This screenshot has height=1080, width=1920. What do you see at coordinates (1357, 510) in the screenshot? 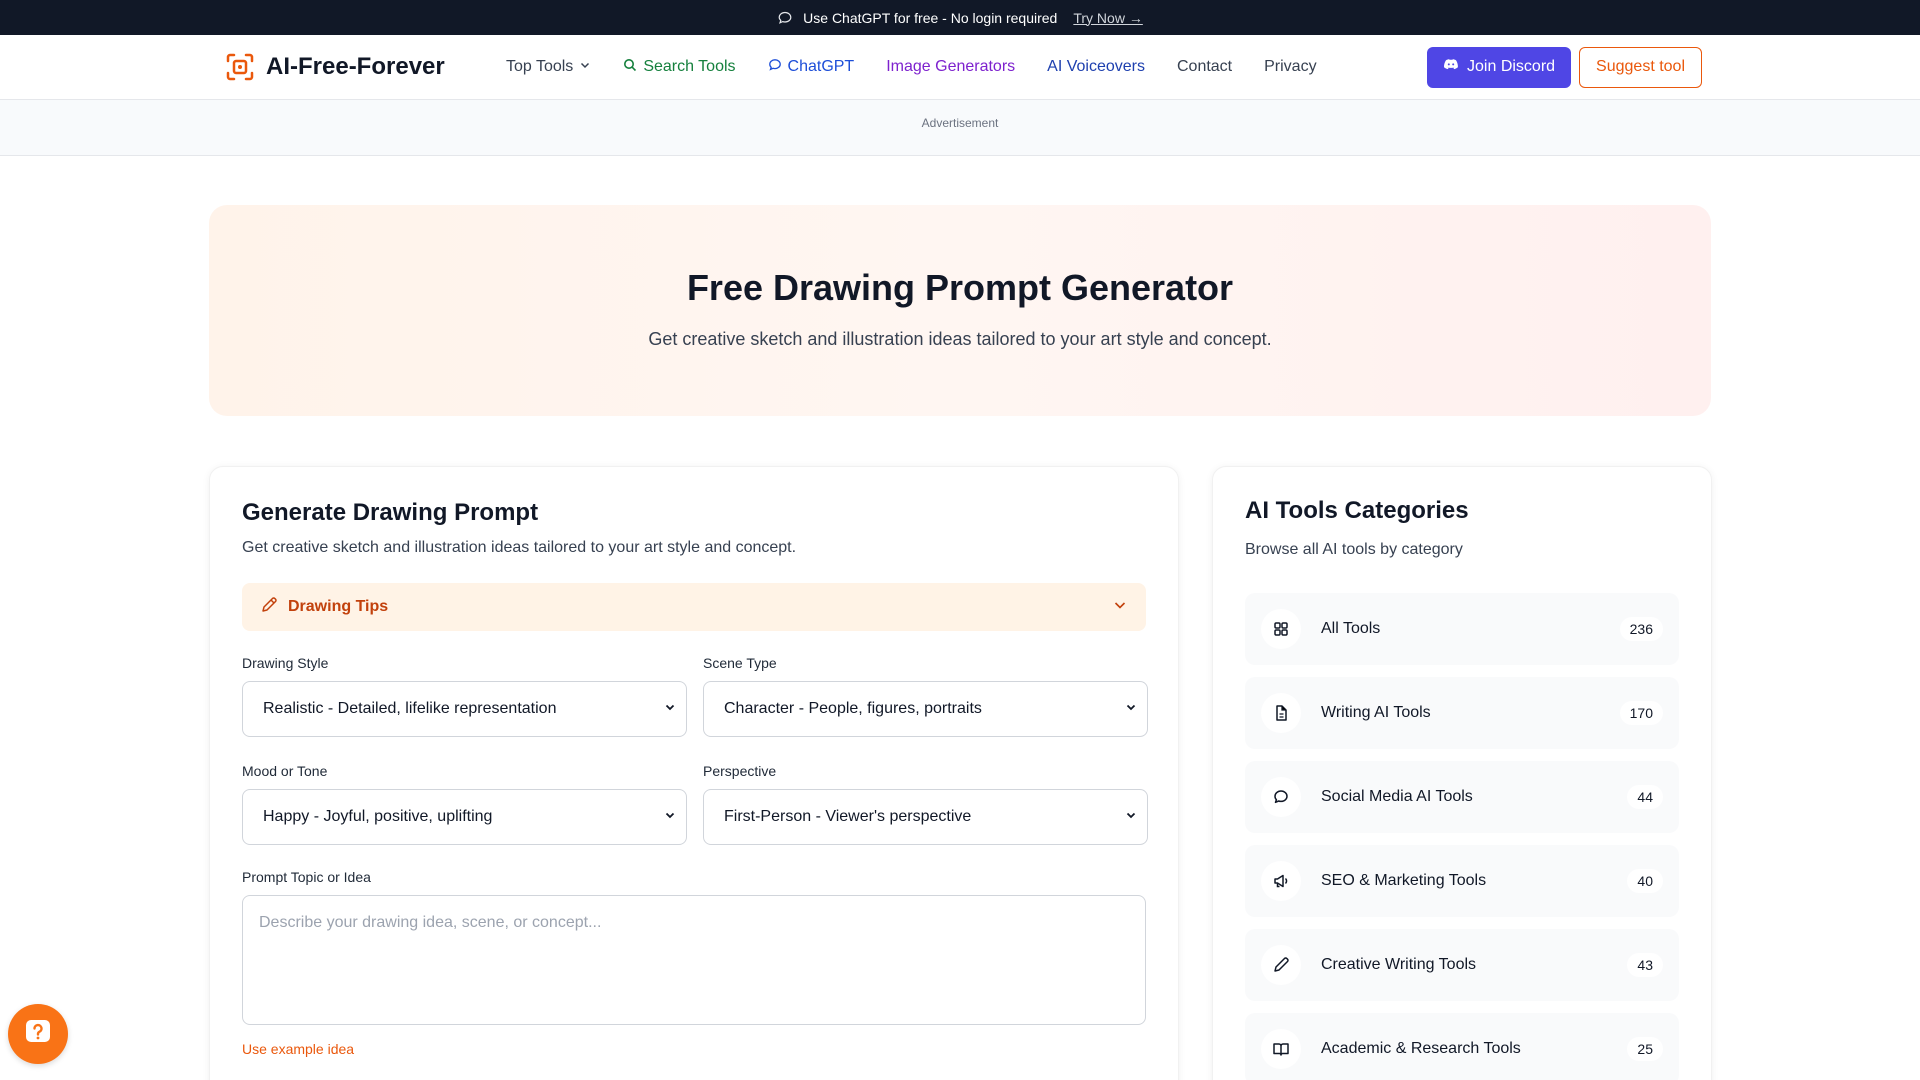
I see `categories-title: AI Tools Categories` at bounding box center [1357, 510].